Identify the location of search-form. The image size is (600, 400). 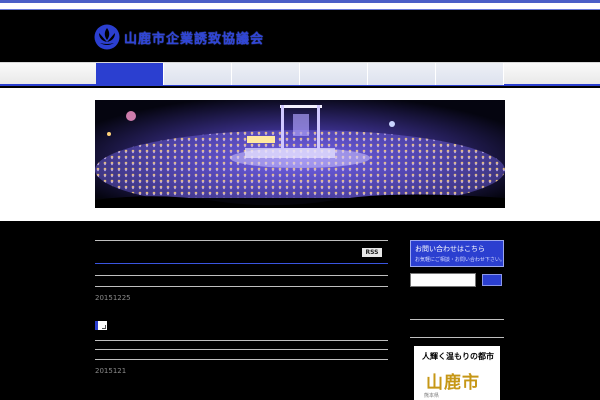
(457, 280).